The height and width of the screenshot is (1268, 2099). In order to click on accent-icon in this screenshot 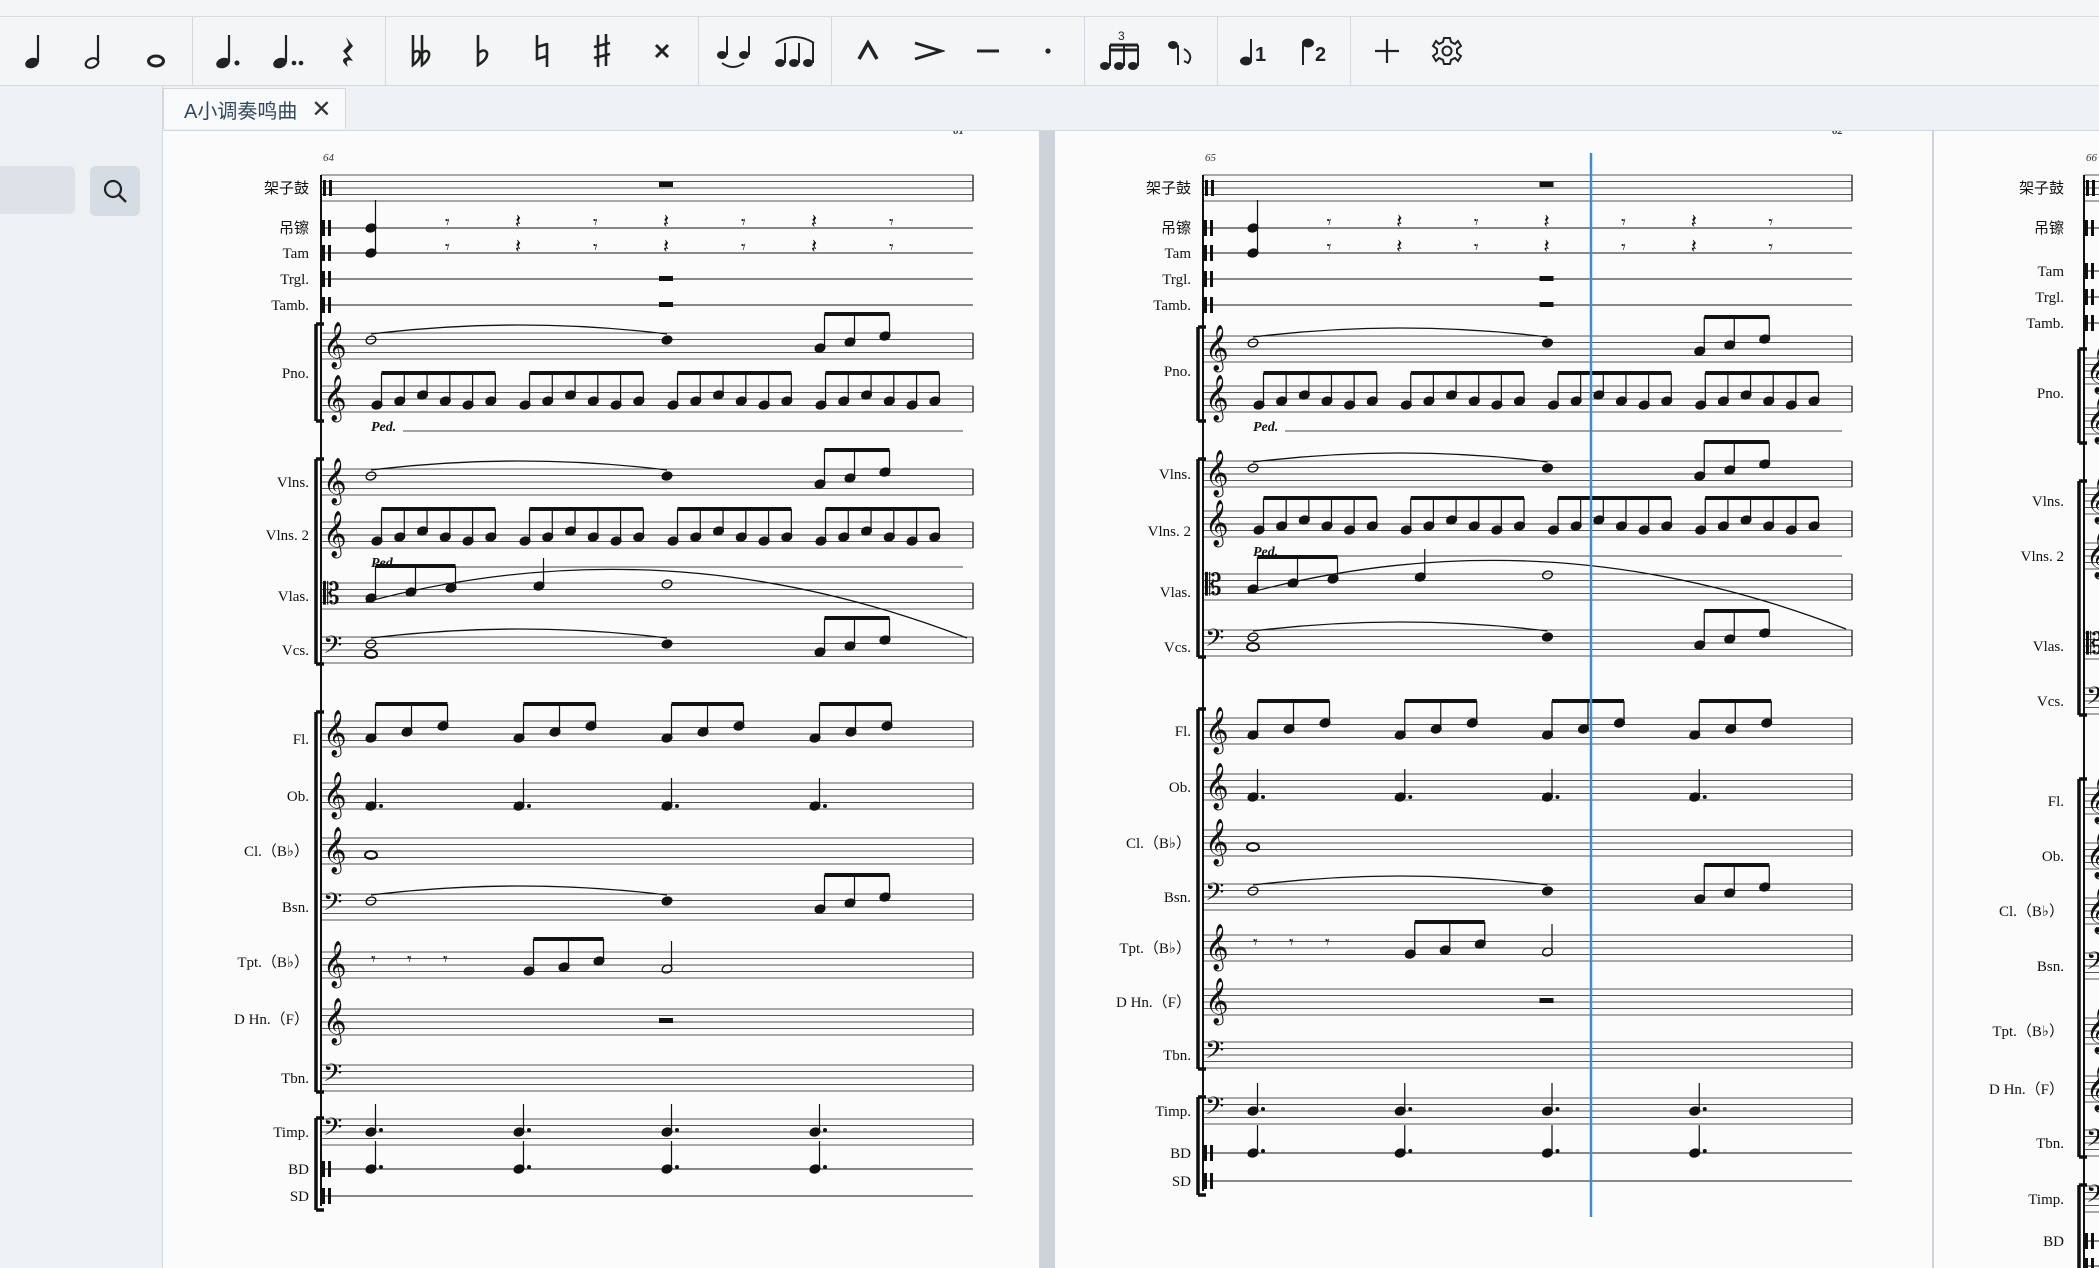, I will do `click(928, 51)`.